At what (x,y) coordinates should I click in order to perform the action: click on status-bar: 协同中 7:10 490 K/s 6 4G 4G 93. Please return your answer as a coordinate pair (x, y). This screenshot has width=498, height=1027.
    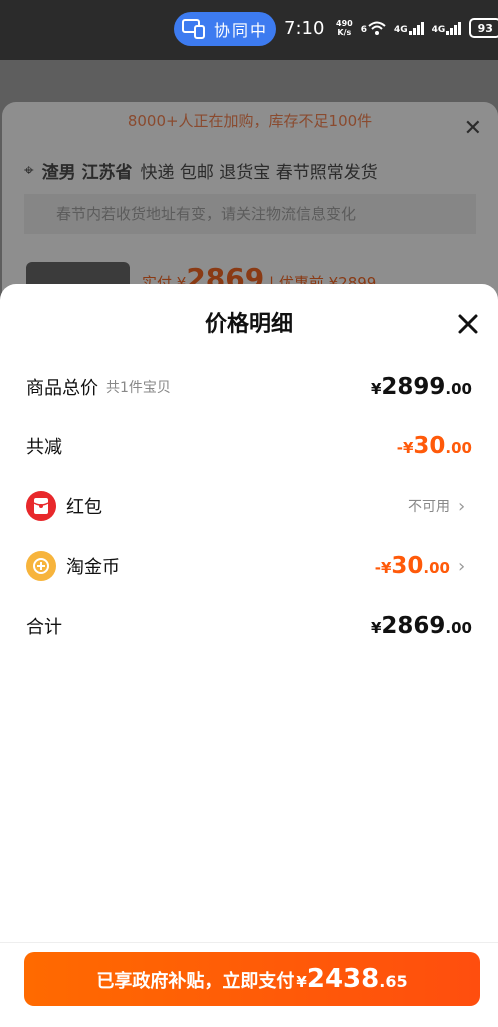
    Looking at the image, I should click on (249, 30).